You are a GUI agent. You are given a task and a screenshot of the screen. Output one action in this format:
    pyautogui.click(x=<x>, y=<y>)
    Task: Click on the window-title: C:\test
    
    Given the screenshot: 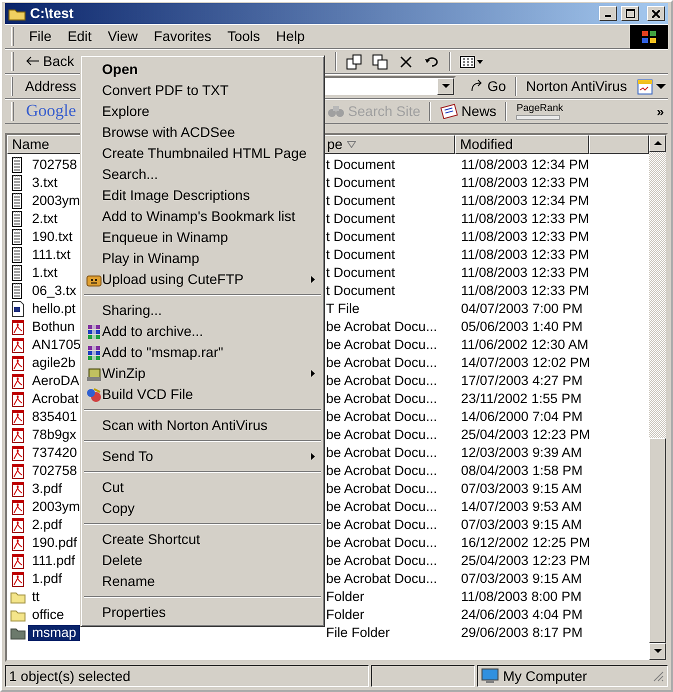 What is the action you would take?
    pyautogui.click(x=52, y=13)
    